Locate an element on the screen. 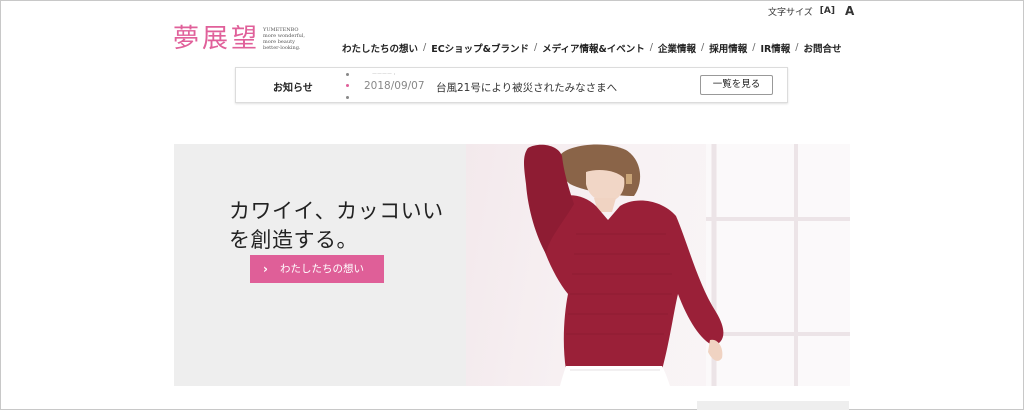 This screenshot has width=1024, height=410. nav-item-contact: お問合せ is located at coordinates (823, 48).